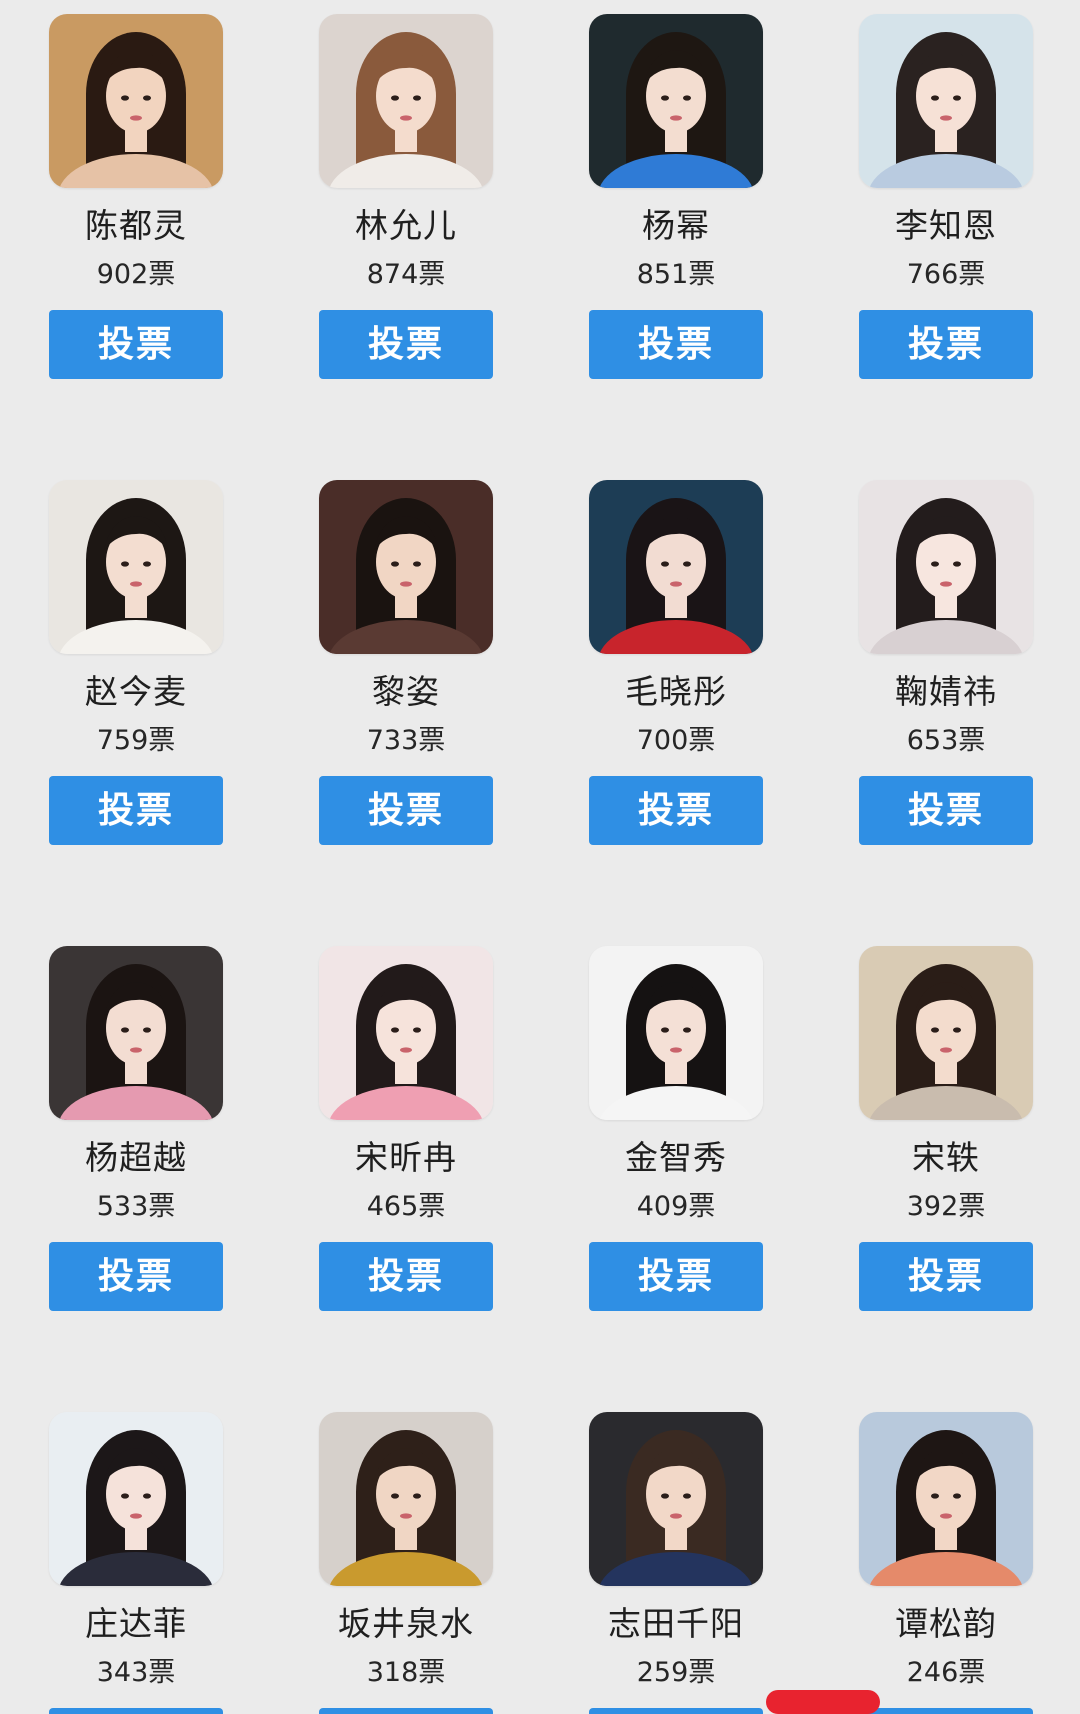 Image resolution: width=1080 pixels, height=1714 pixels. Describe the element at coordinates (406, 1157) in the screenshot. I see `candidate-name: 宋昕冉` at that location.